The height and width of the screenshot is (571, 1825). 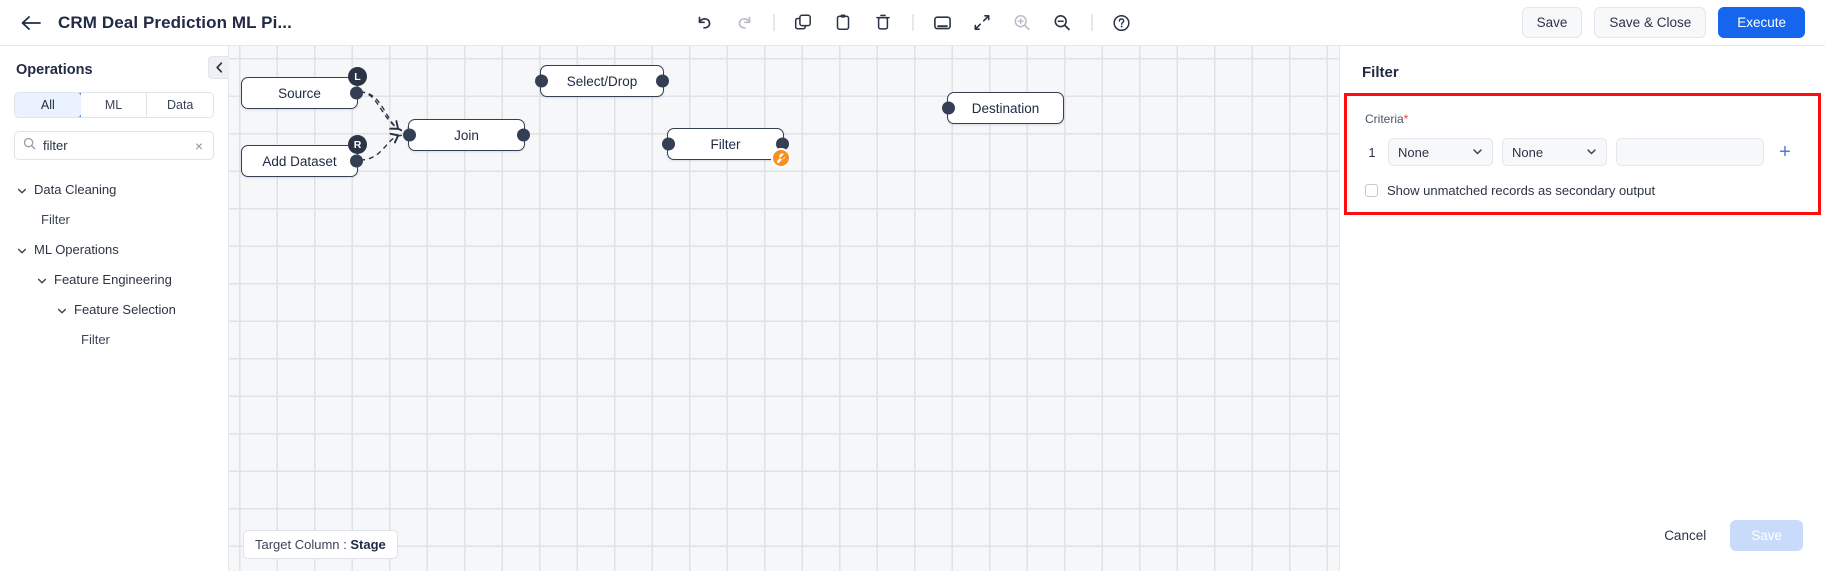 What do you see at coordinates (1414, 152) in the screenshot?
I see `criteria-field-value: None` at bounding box center [1414, 152].